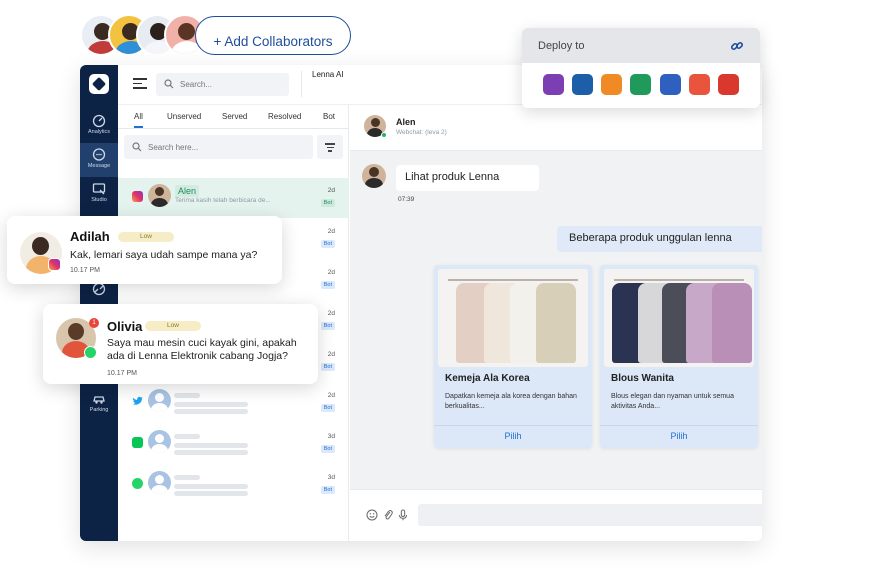 This screenshot has height=569, width=887. I want to click on conversation-item: 2d Bot, so click(233, 403).